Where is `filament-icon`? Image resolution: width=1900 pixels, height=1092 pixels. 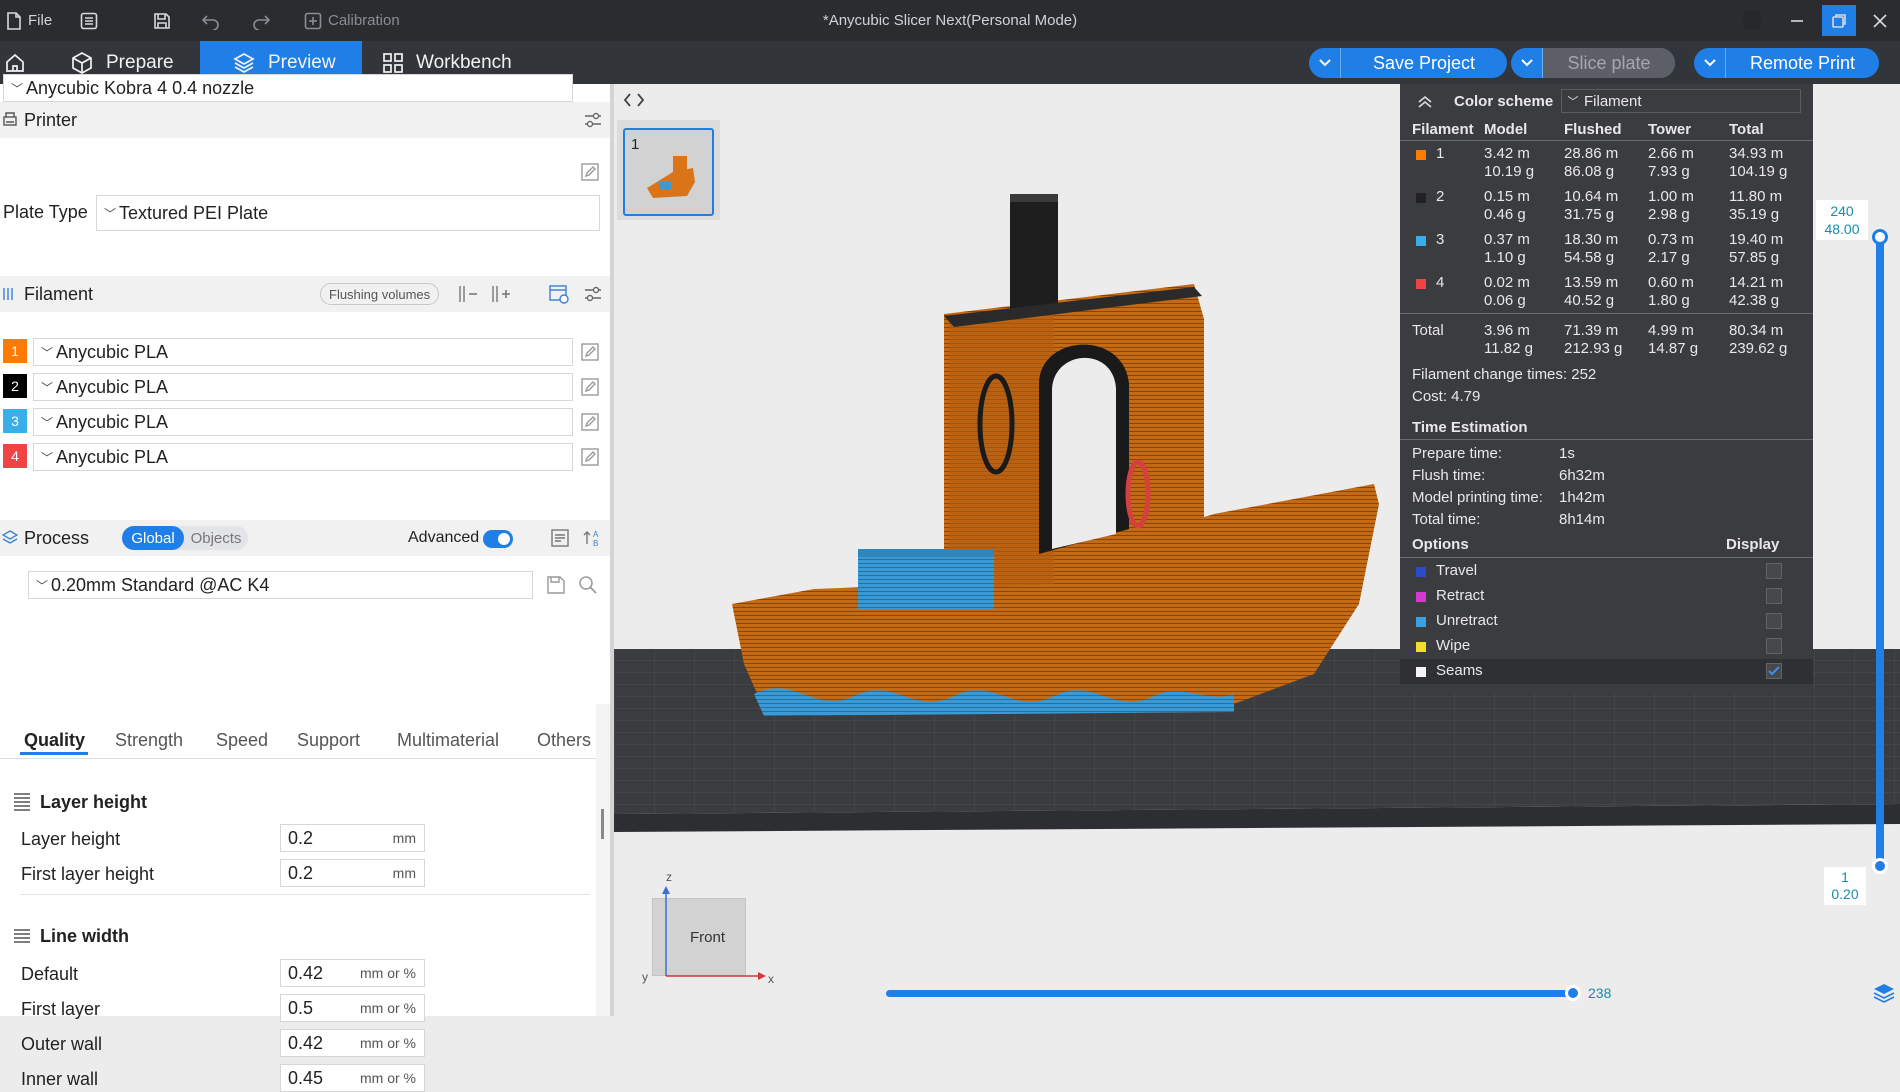
filament-icon is located at coordinates (8, 294).